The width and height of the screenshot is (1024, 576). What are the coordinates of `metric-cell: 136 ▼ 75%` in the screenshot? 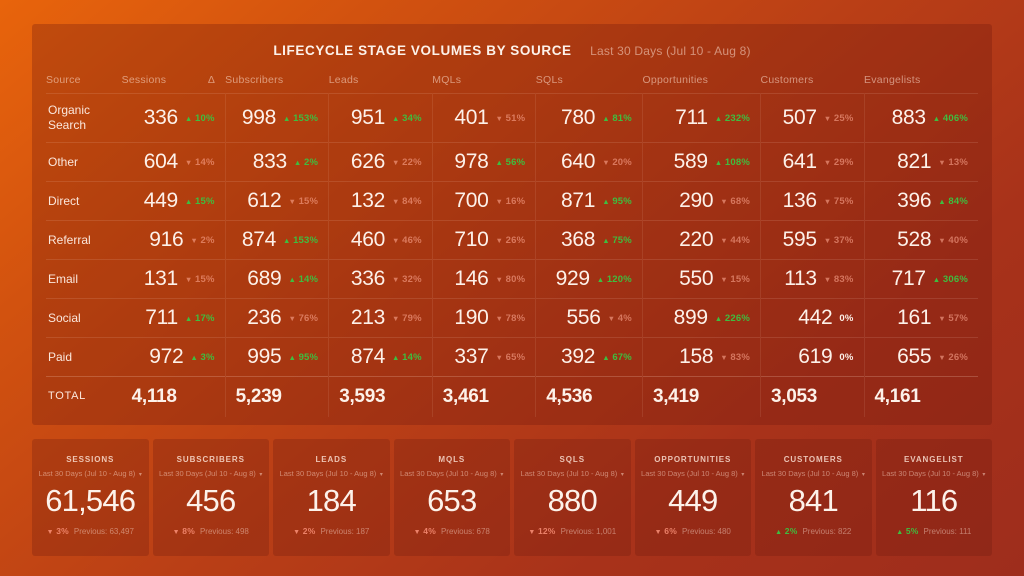 It's located at (812, 201).